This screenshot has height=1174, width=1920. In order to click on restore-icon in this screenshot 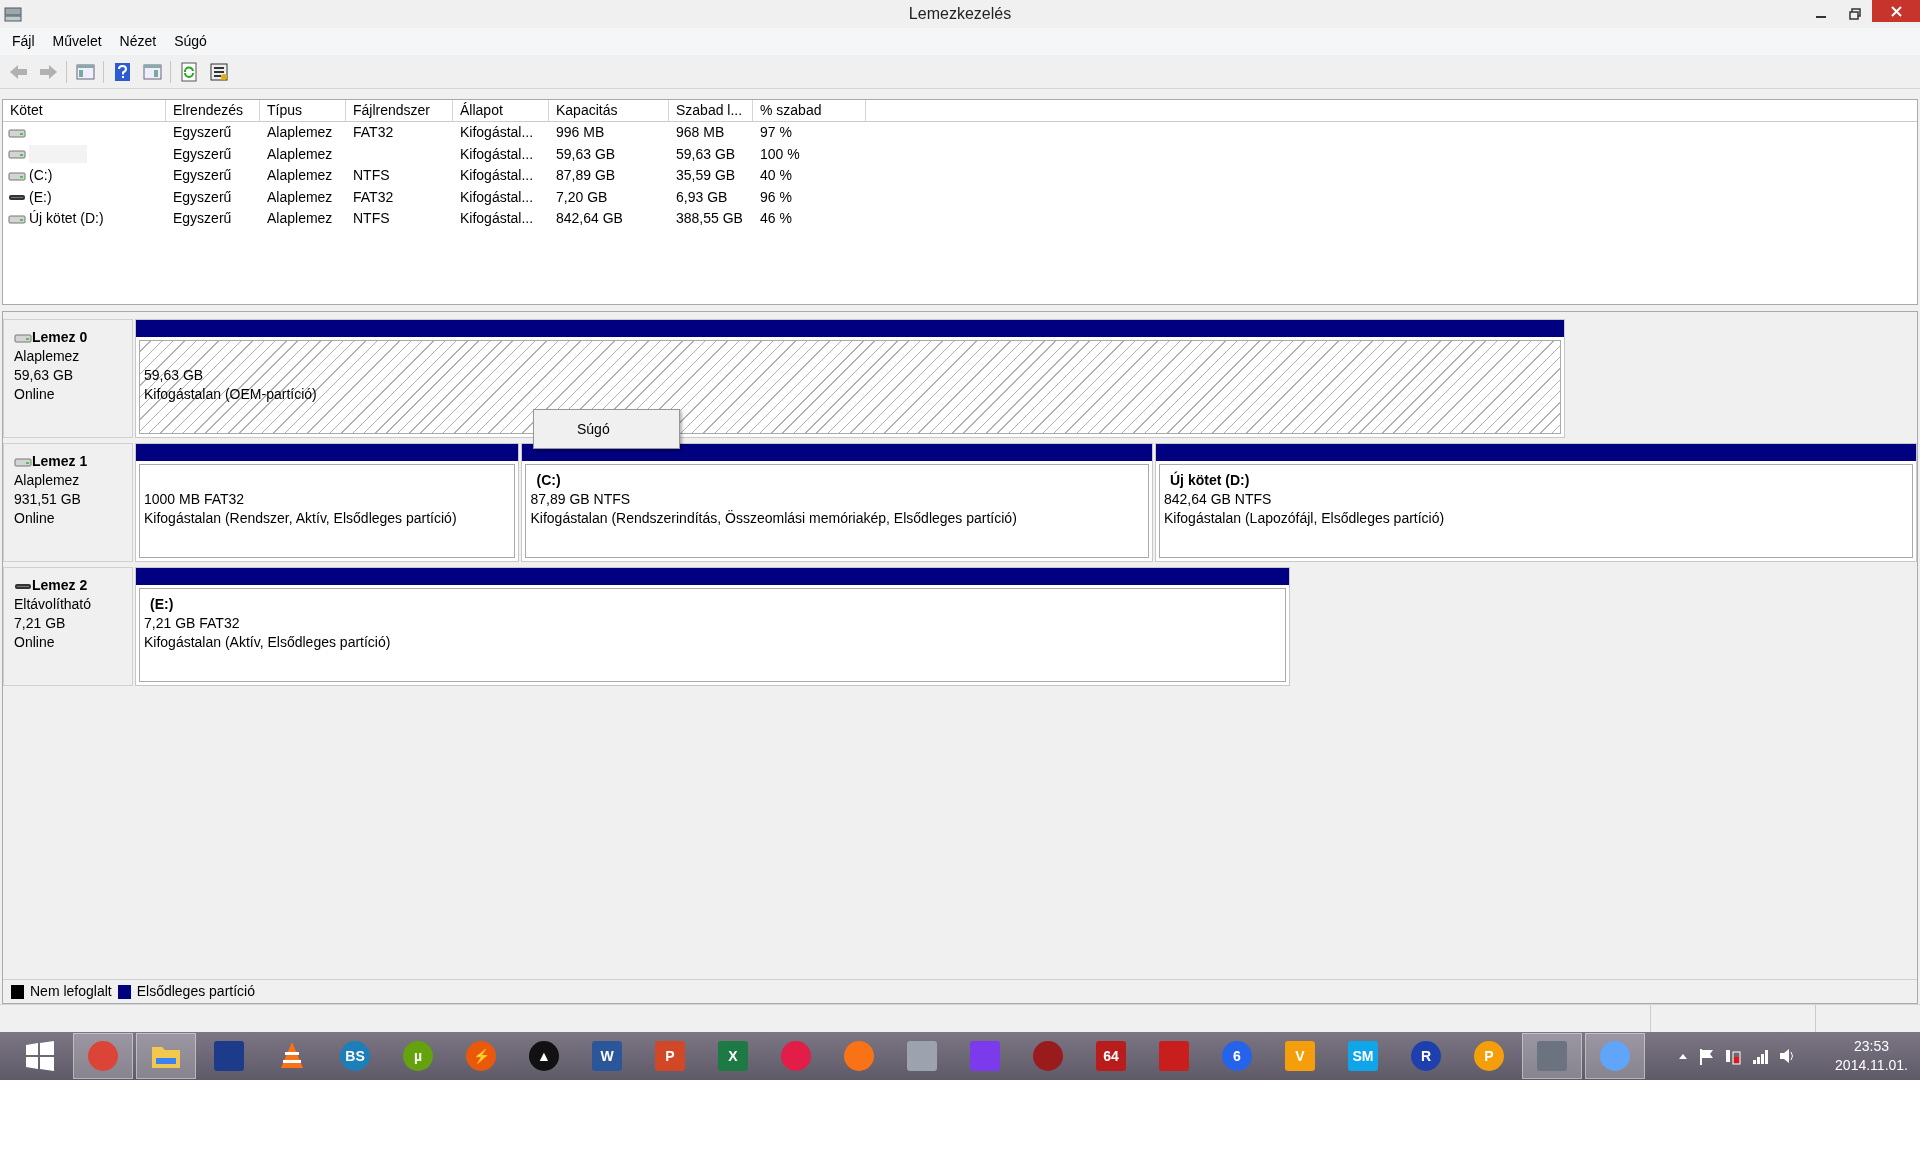, I will do `click(1855, 14)`.